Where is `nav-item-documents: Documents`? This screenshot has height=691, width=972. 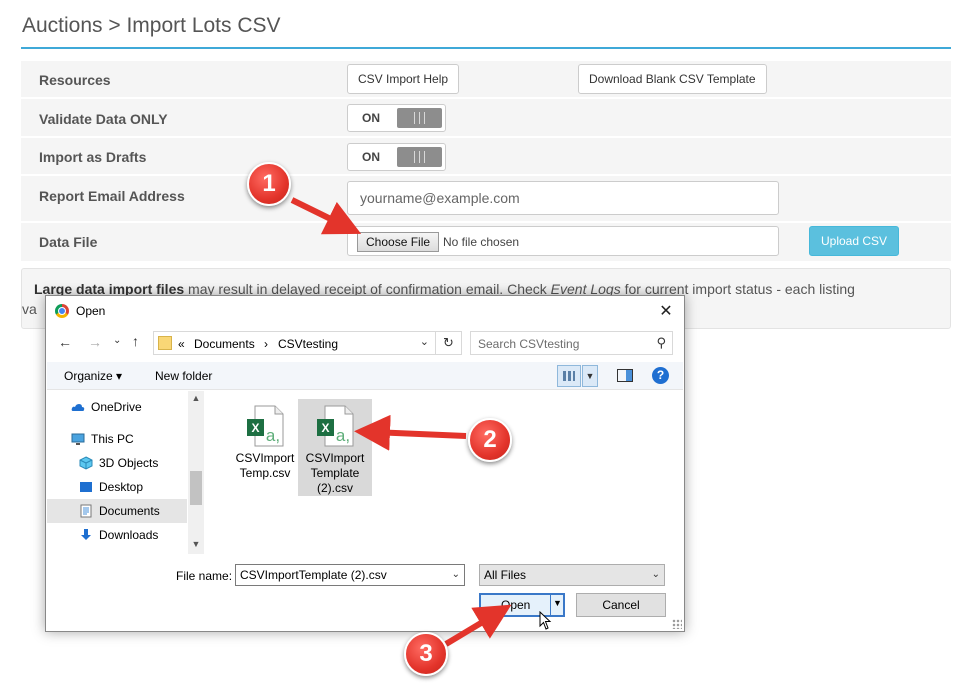 nav-item-documents: Documents is located at coordinates (117, 511).